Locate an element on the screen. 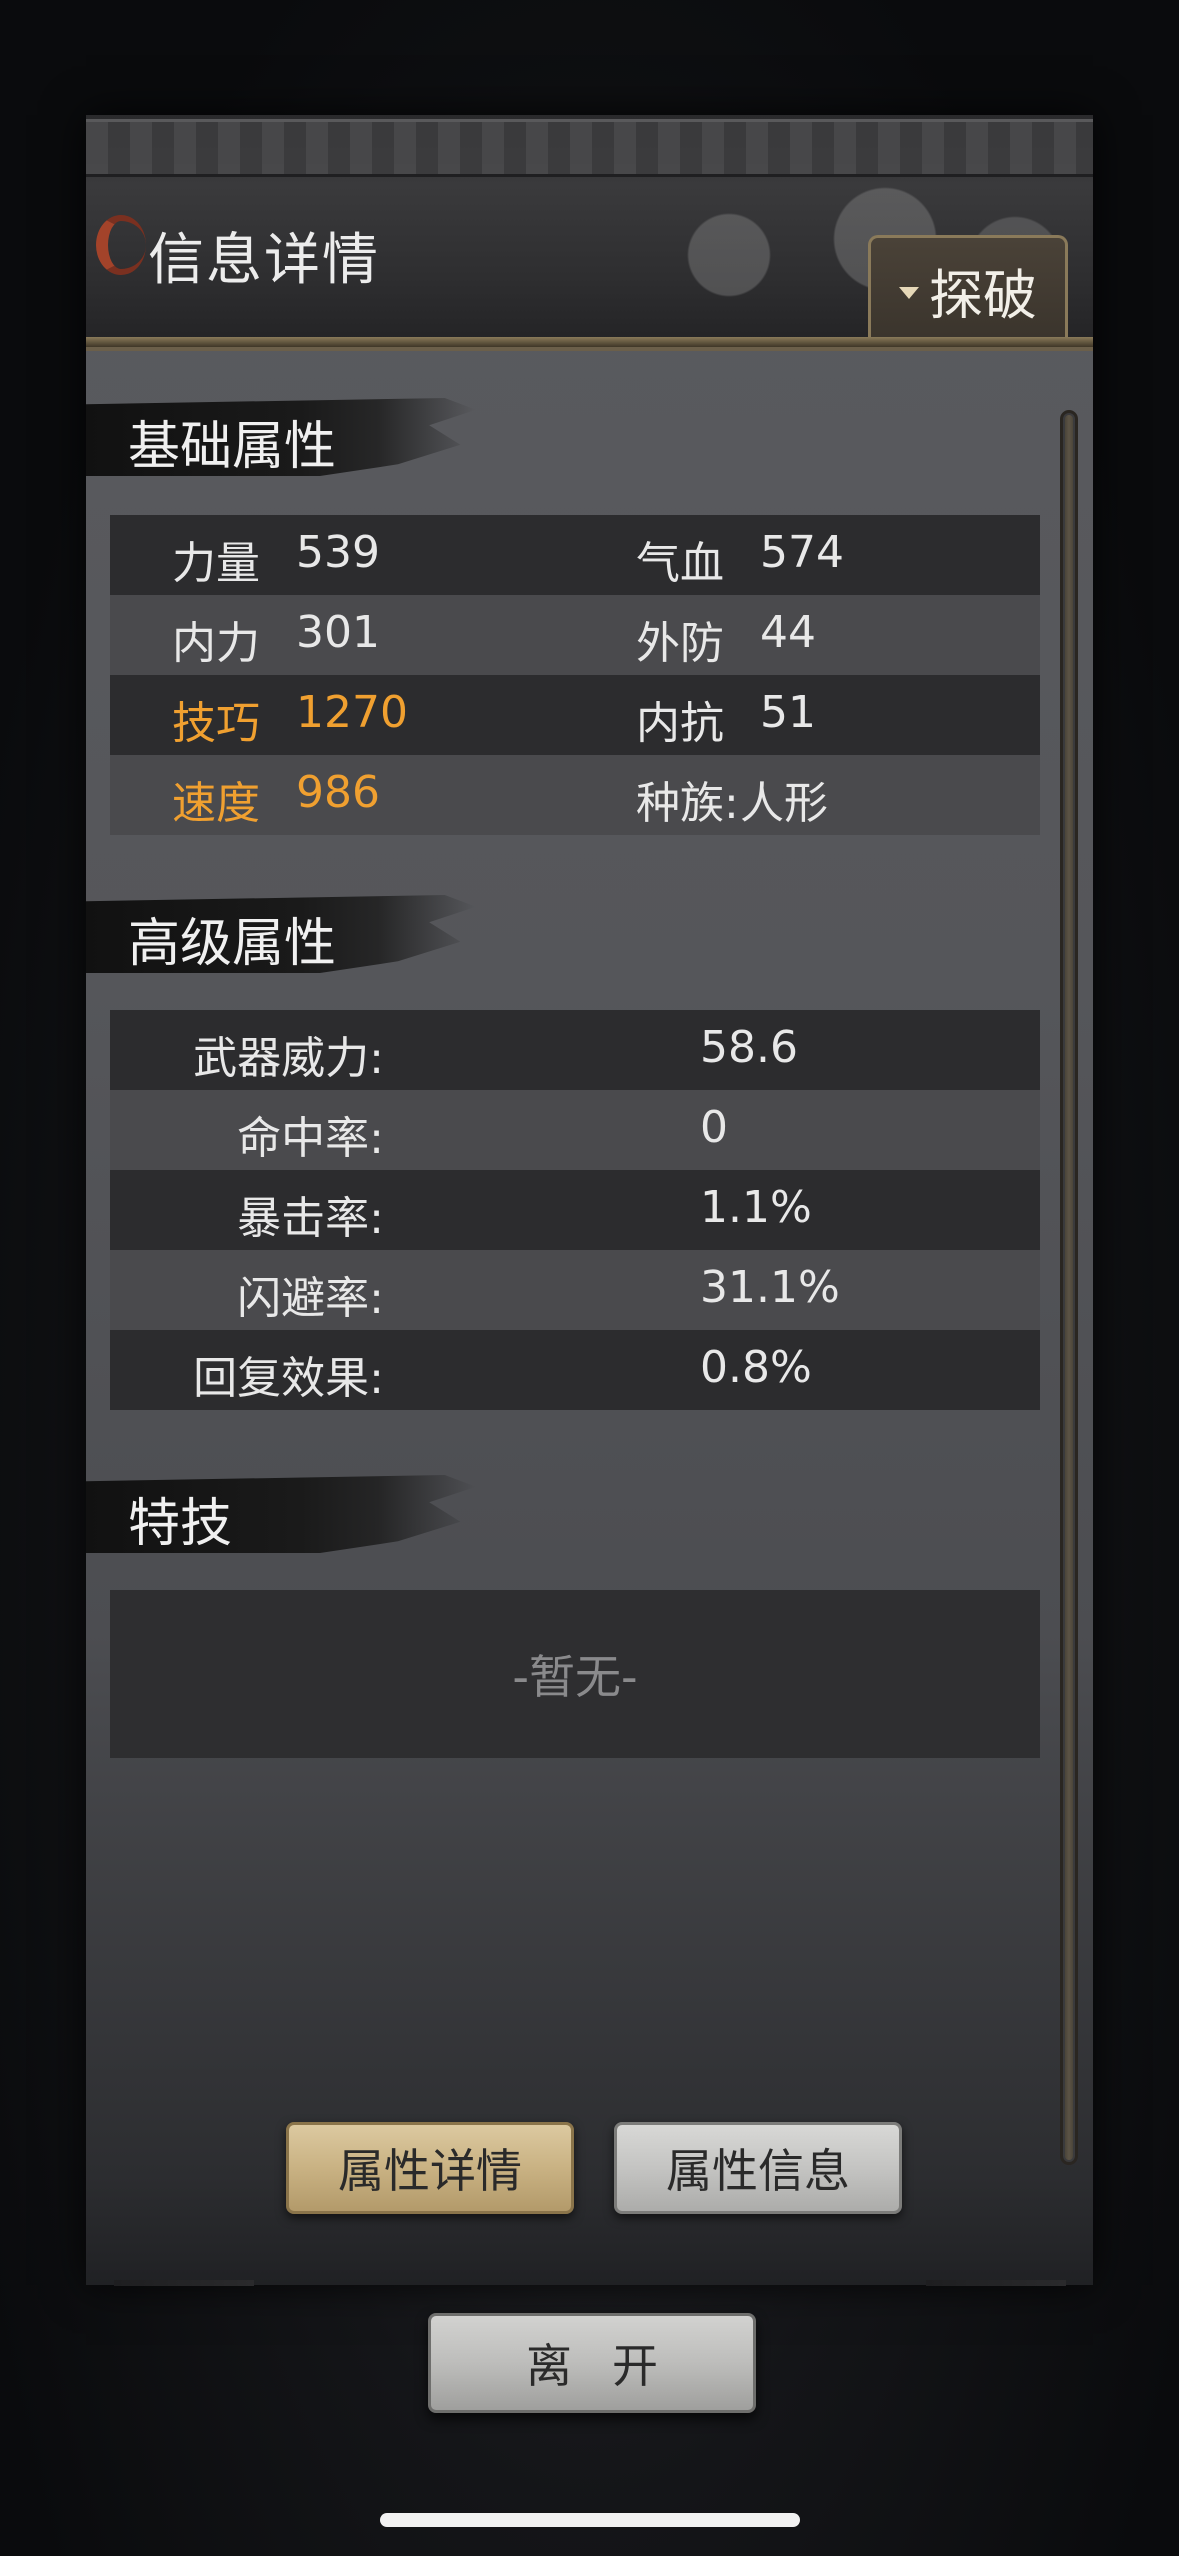  tab-label: 属性详情 is located at coordinates (430, 2171).